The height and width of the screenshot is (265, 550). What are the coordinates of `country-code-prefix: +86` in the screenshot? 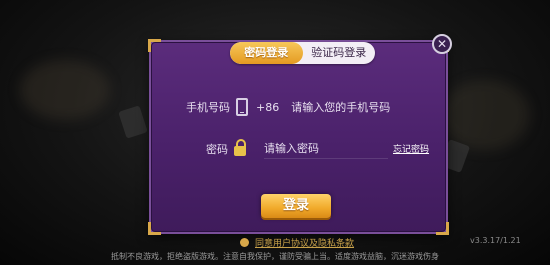 It's located at (267, 107).